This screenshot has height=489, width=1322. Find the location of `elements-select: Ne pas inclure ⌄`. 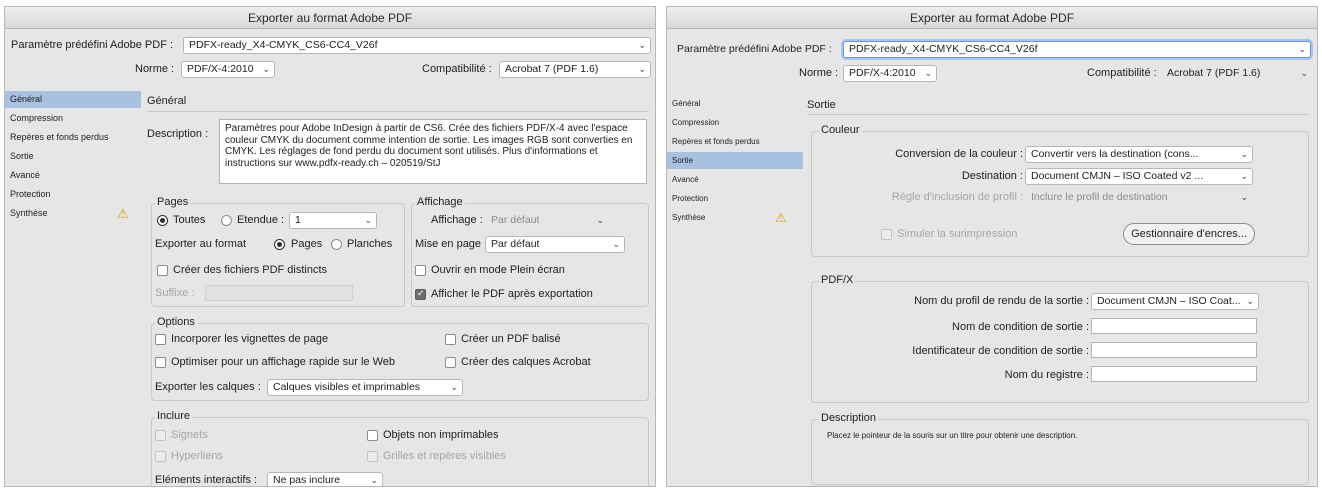

elements-select: Ne pas inclure ⌄ is located at coordinates (325, 479).